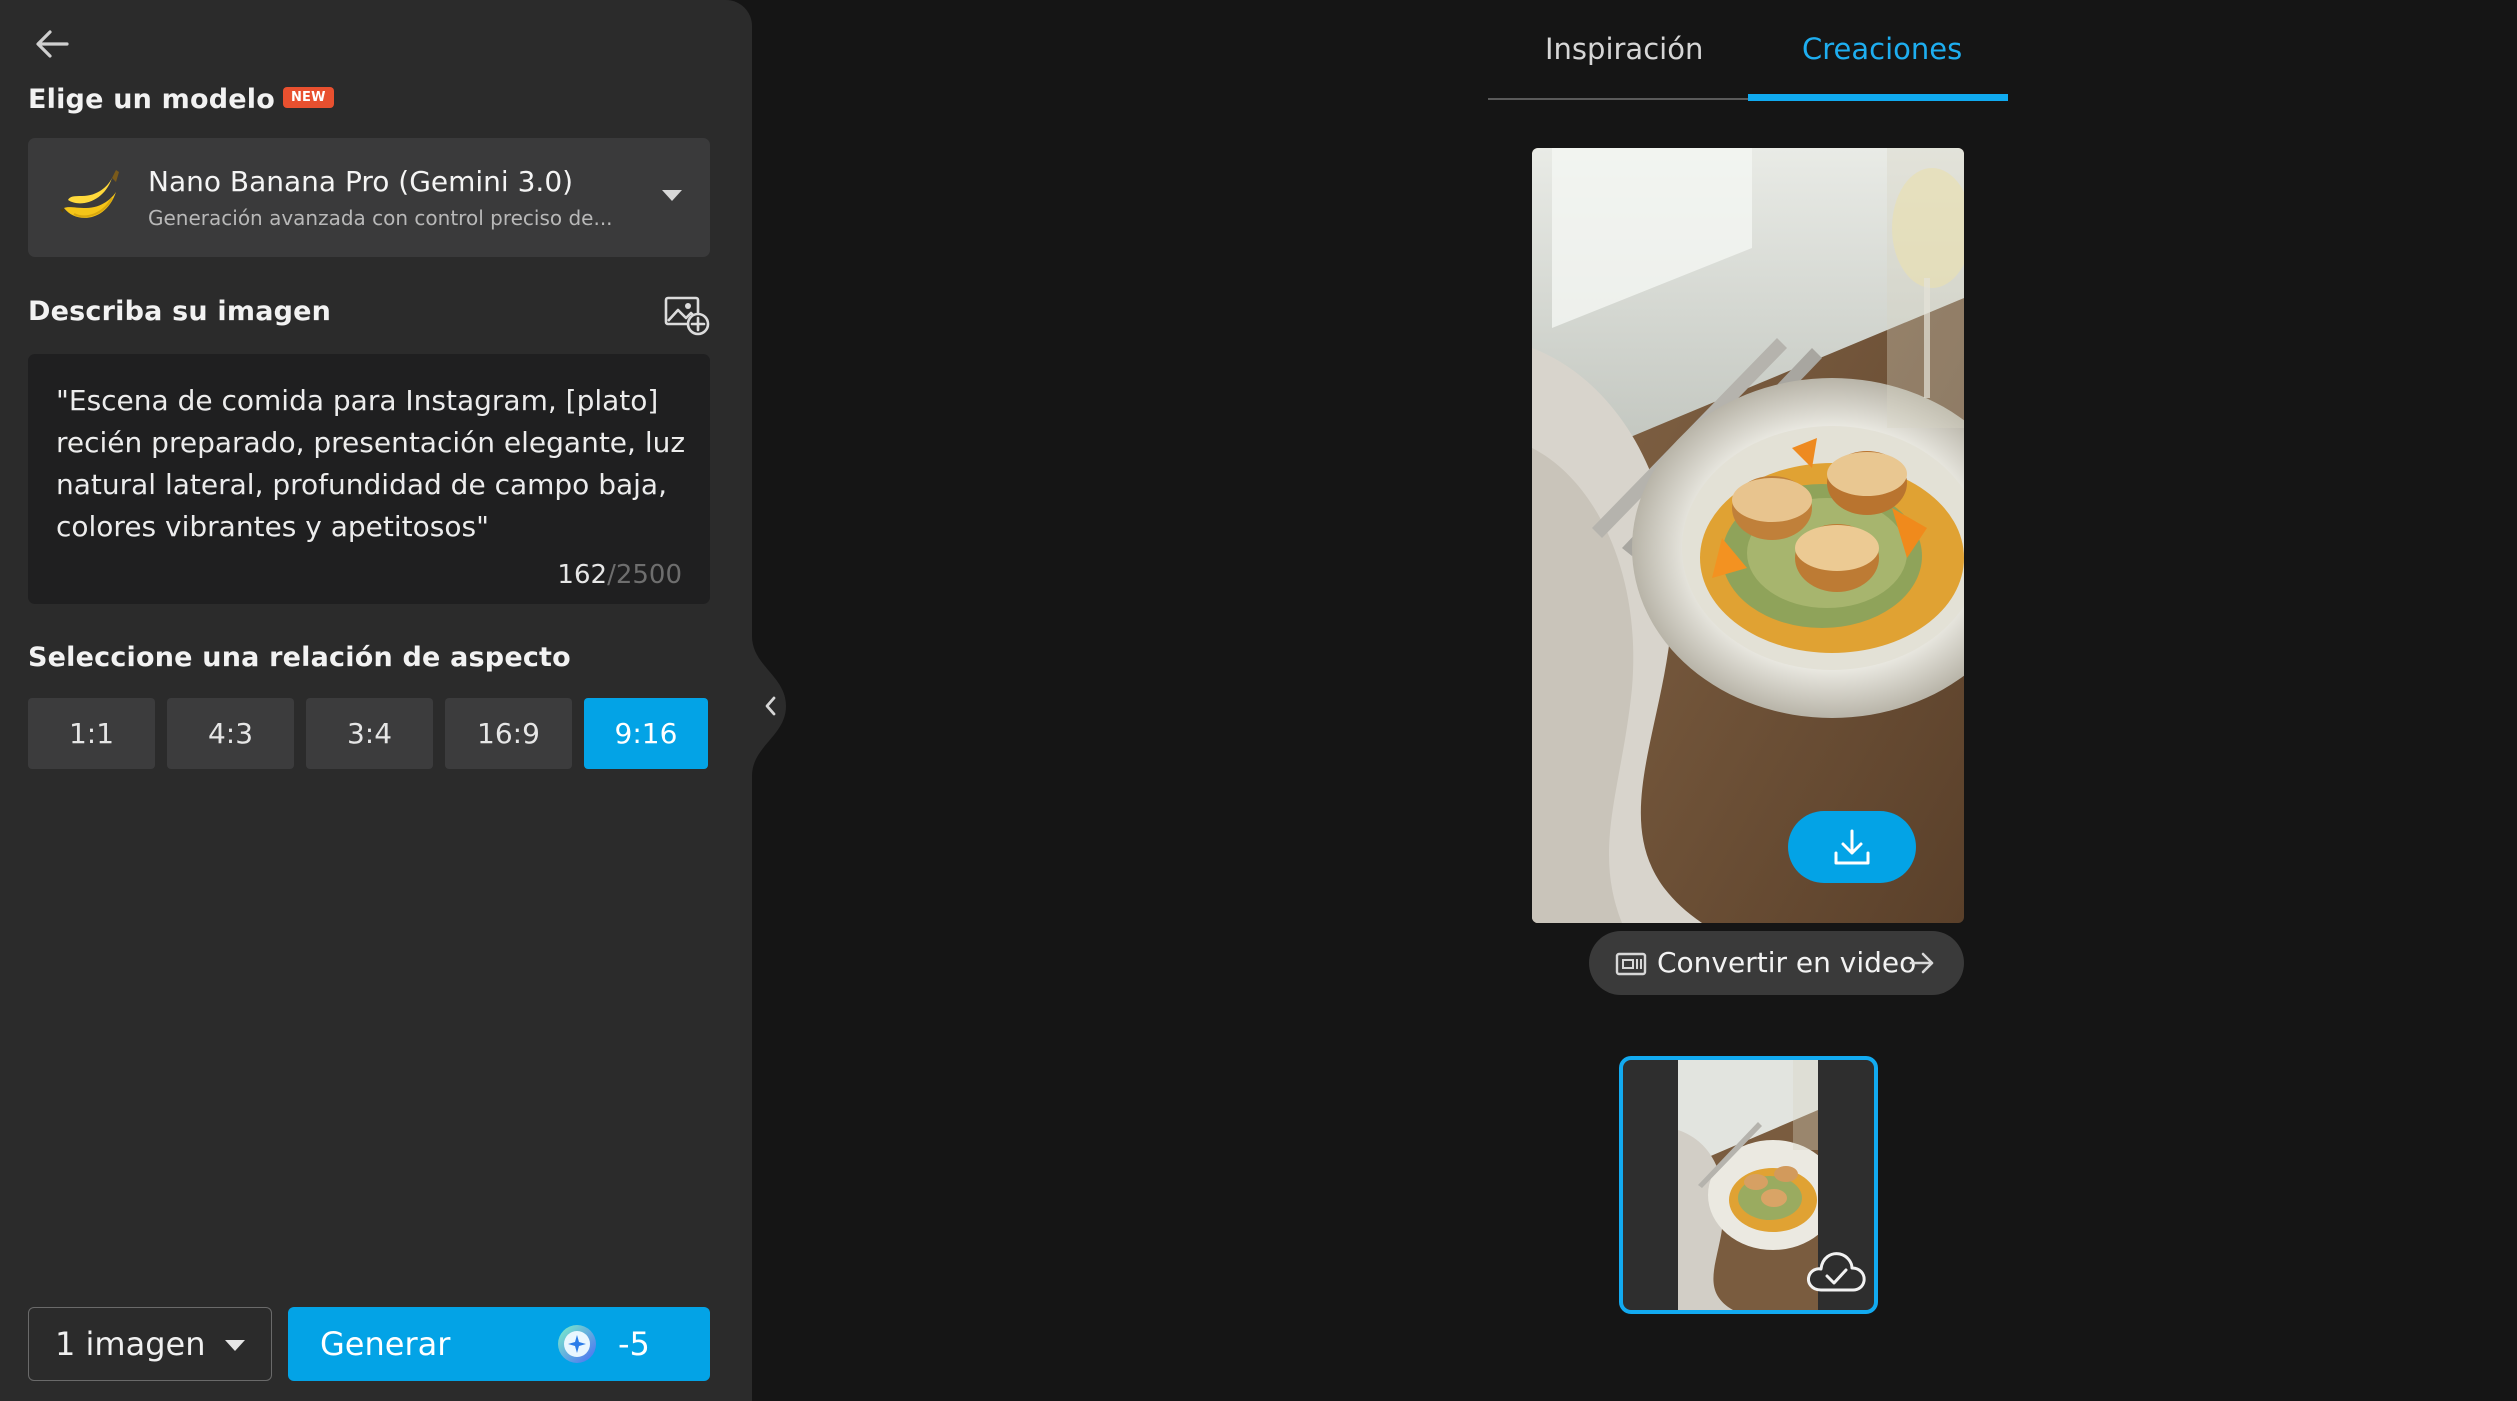  I want to click on tab-inspiracion: Inspiración, so click(1624, 49).